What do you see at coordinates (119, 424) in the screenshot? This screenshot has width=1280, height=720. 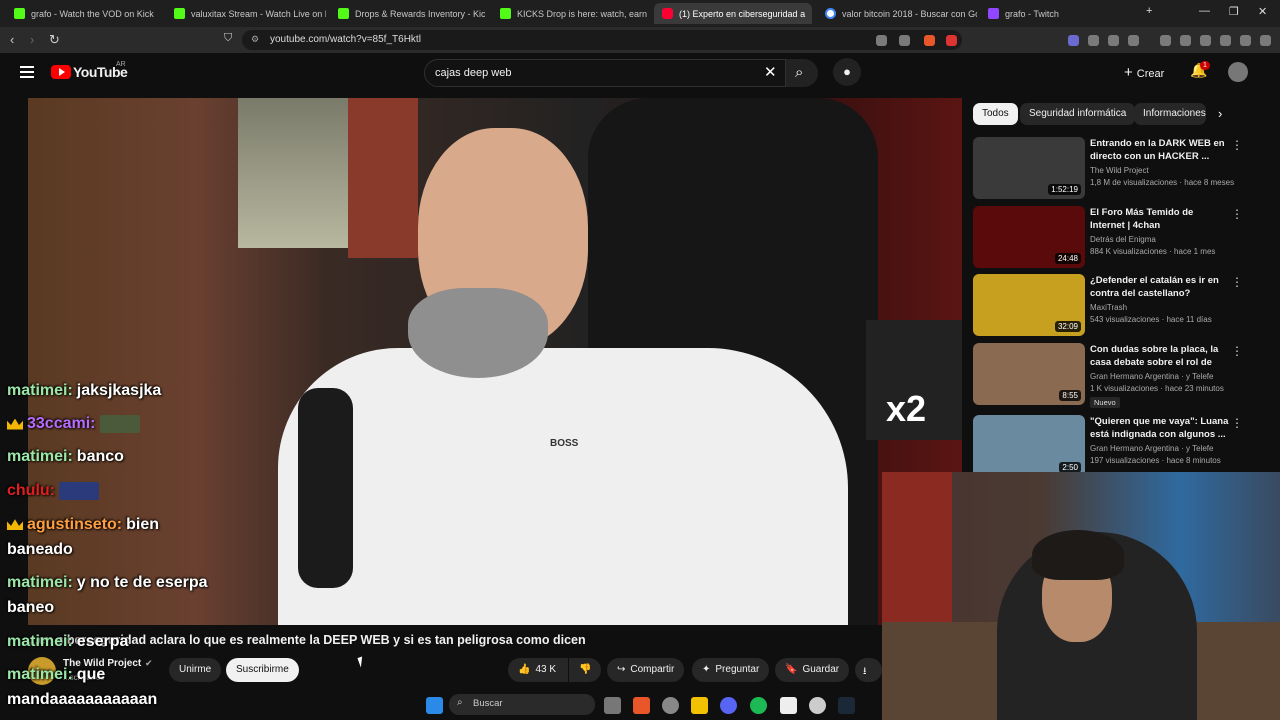 I see `chat-emote-icon` at bounding box center [119, 424].